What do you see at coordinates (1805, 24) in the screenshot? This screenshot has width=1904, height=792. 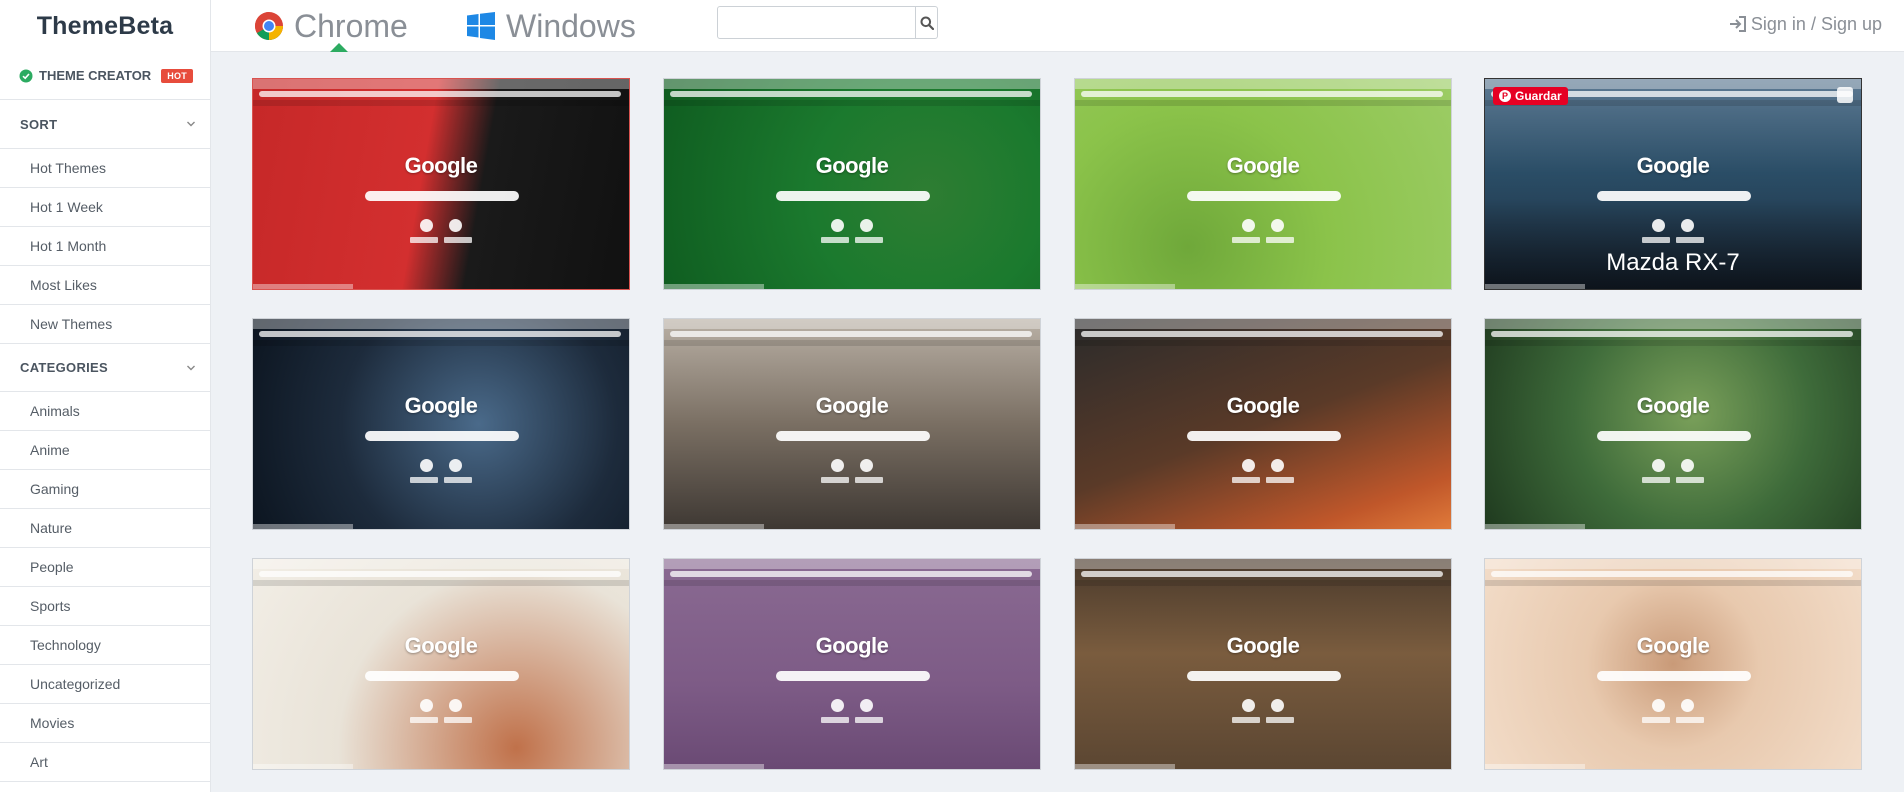 I see `signin-link: Sign in / Sign up` at bounding box center [1805, 24].